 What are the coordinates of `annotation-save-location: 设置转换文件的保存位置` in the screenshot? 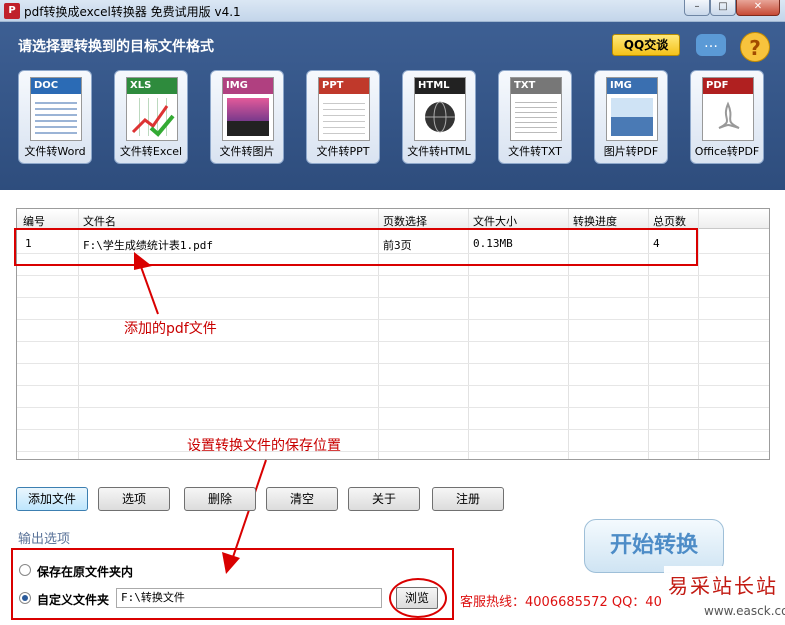 It's located at (264, 446).